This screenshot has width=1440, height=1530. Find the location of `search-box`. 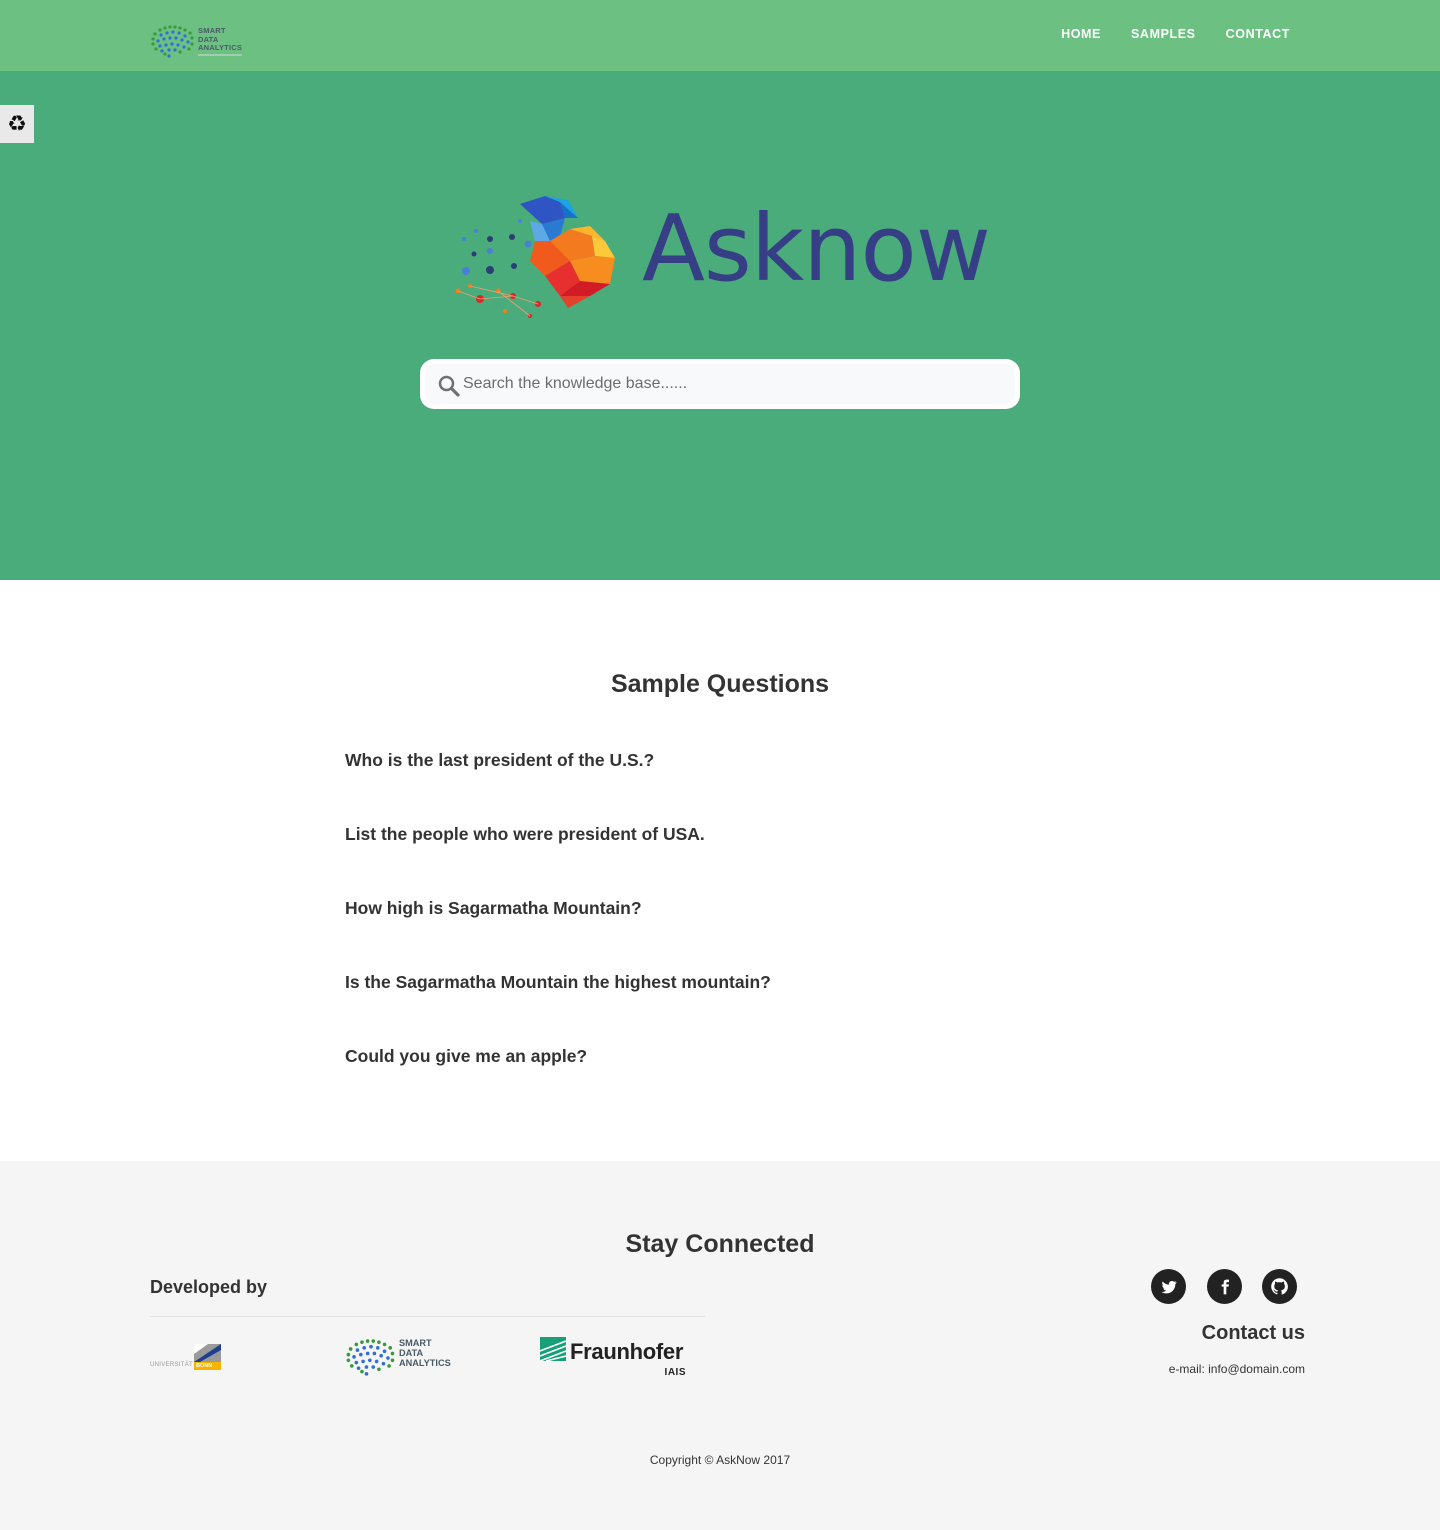

search-box is located at coordinates (720, 384).